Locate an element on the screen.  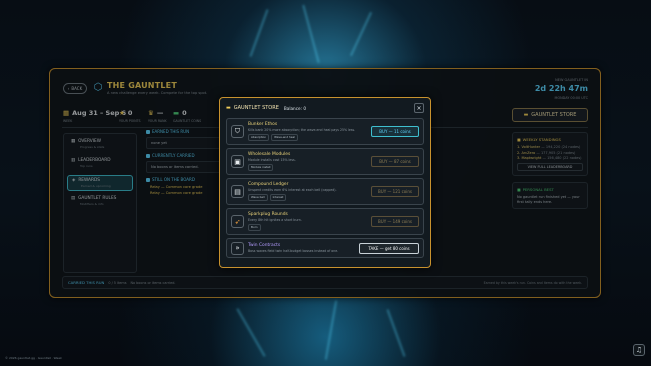
music-note-icon: ♫ is located at coordinates (639, 350).